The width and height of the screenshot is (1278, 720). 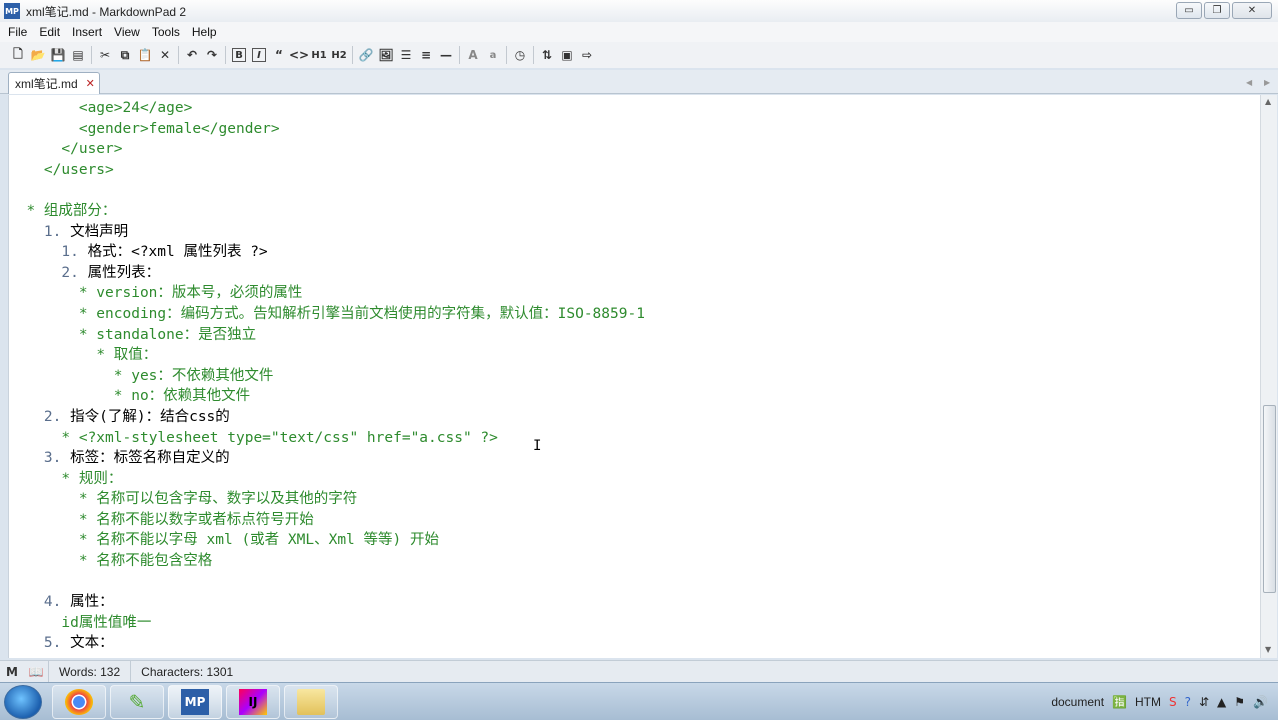 I want to click on preview-icon: ▣, so click(x=567, y=55).